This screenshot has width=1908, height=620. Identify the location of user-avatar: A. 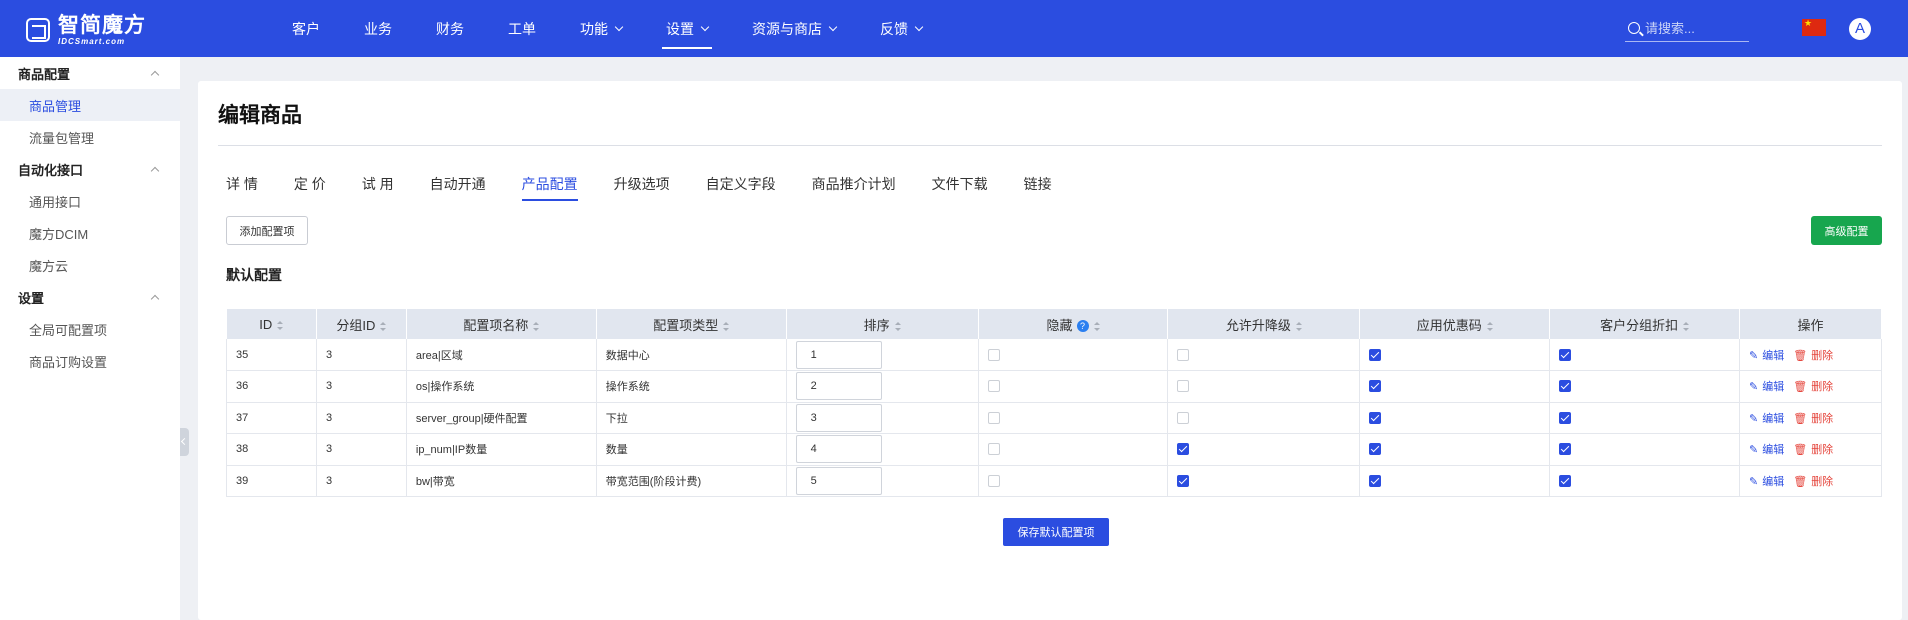
(1860, 29).